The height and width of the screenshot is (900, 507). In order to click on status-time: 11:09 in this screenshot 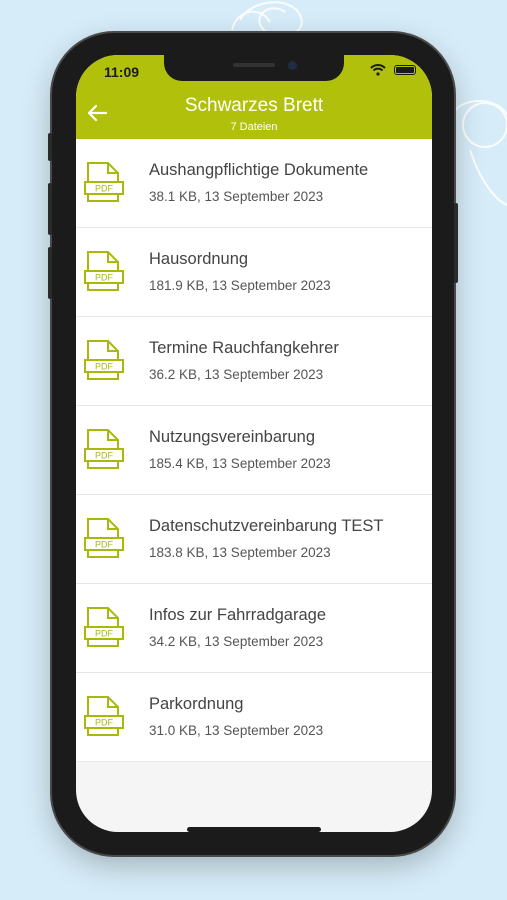, I will do `click(122, 72)`.